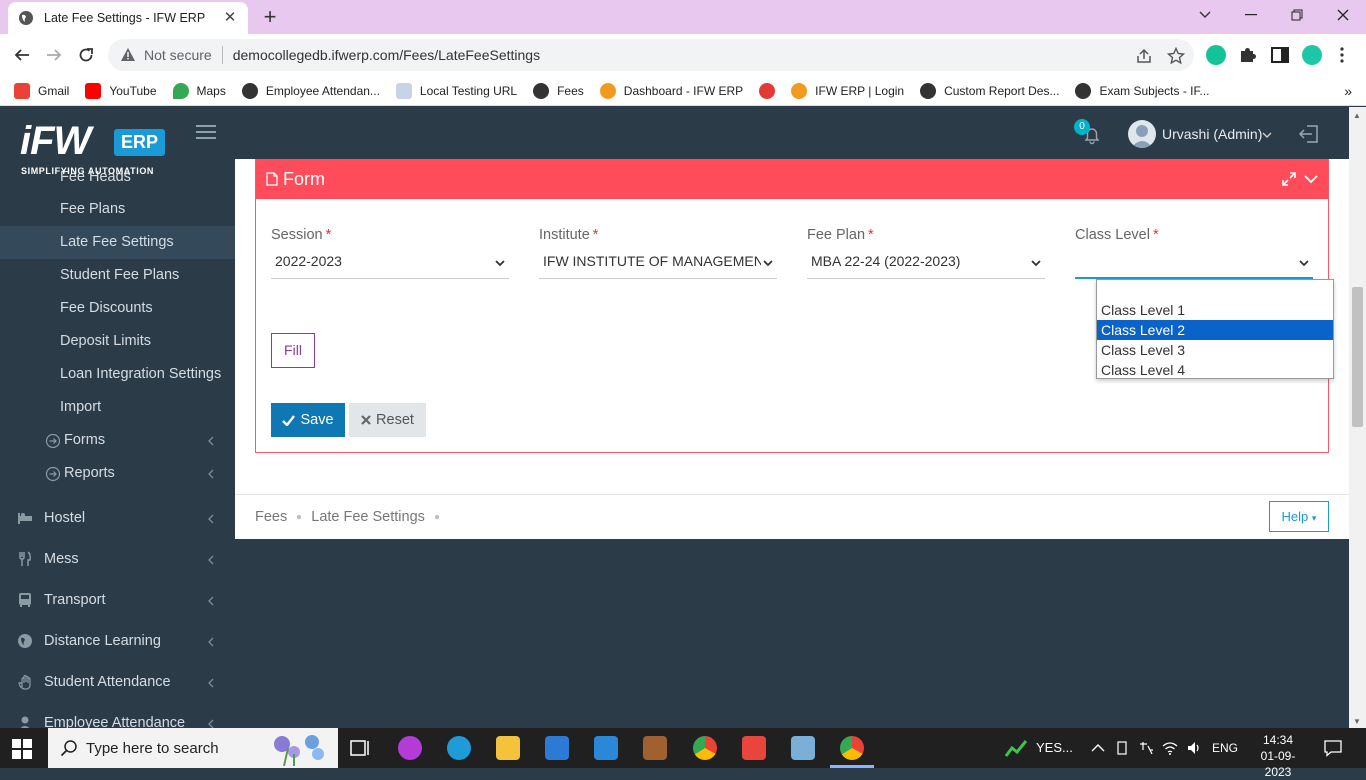  I want to click on taskbar-search-box: Type here to search, so click(193, 748).